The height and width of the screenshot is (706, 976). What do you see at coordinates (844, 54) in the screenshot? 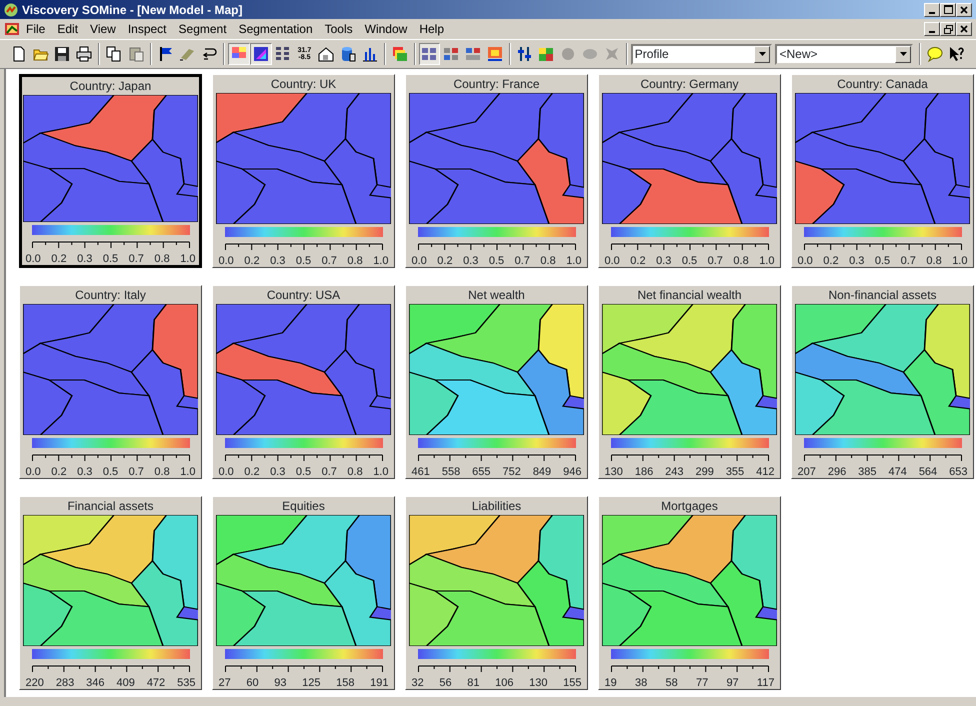
I see `dropdown: <New>` at bounding box center [844, 54].